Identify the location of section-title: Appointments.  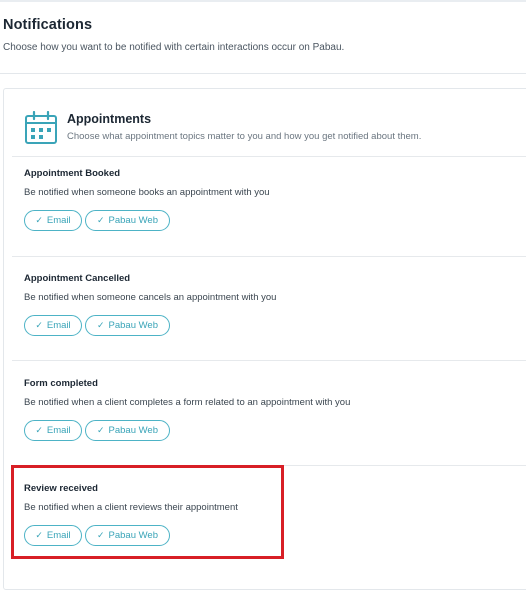
(109, 119).